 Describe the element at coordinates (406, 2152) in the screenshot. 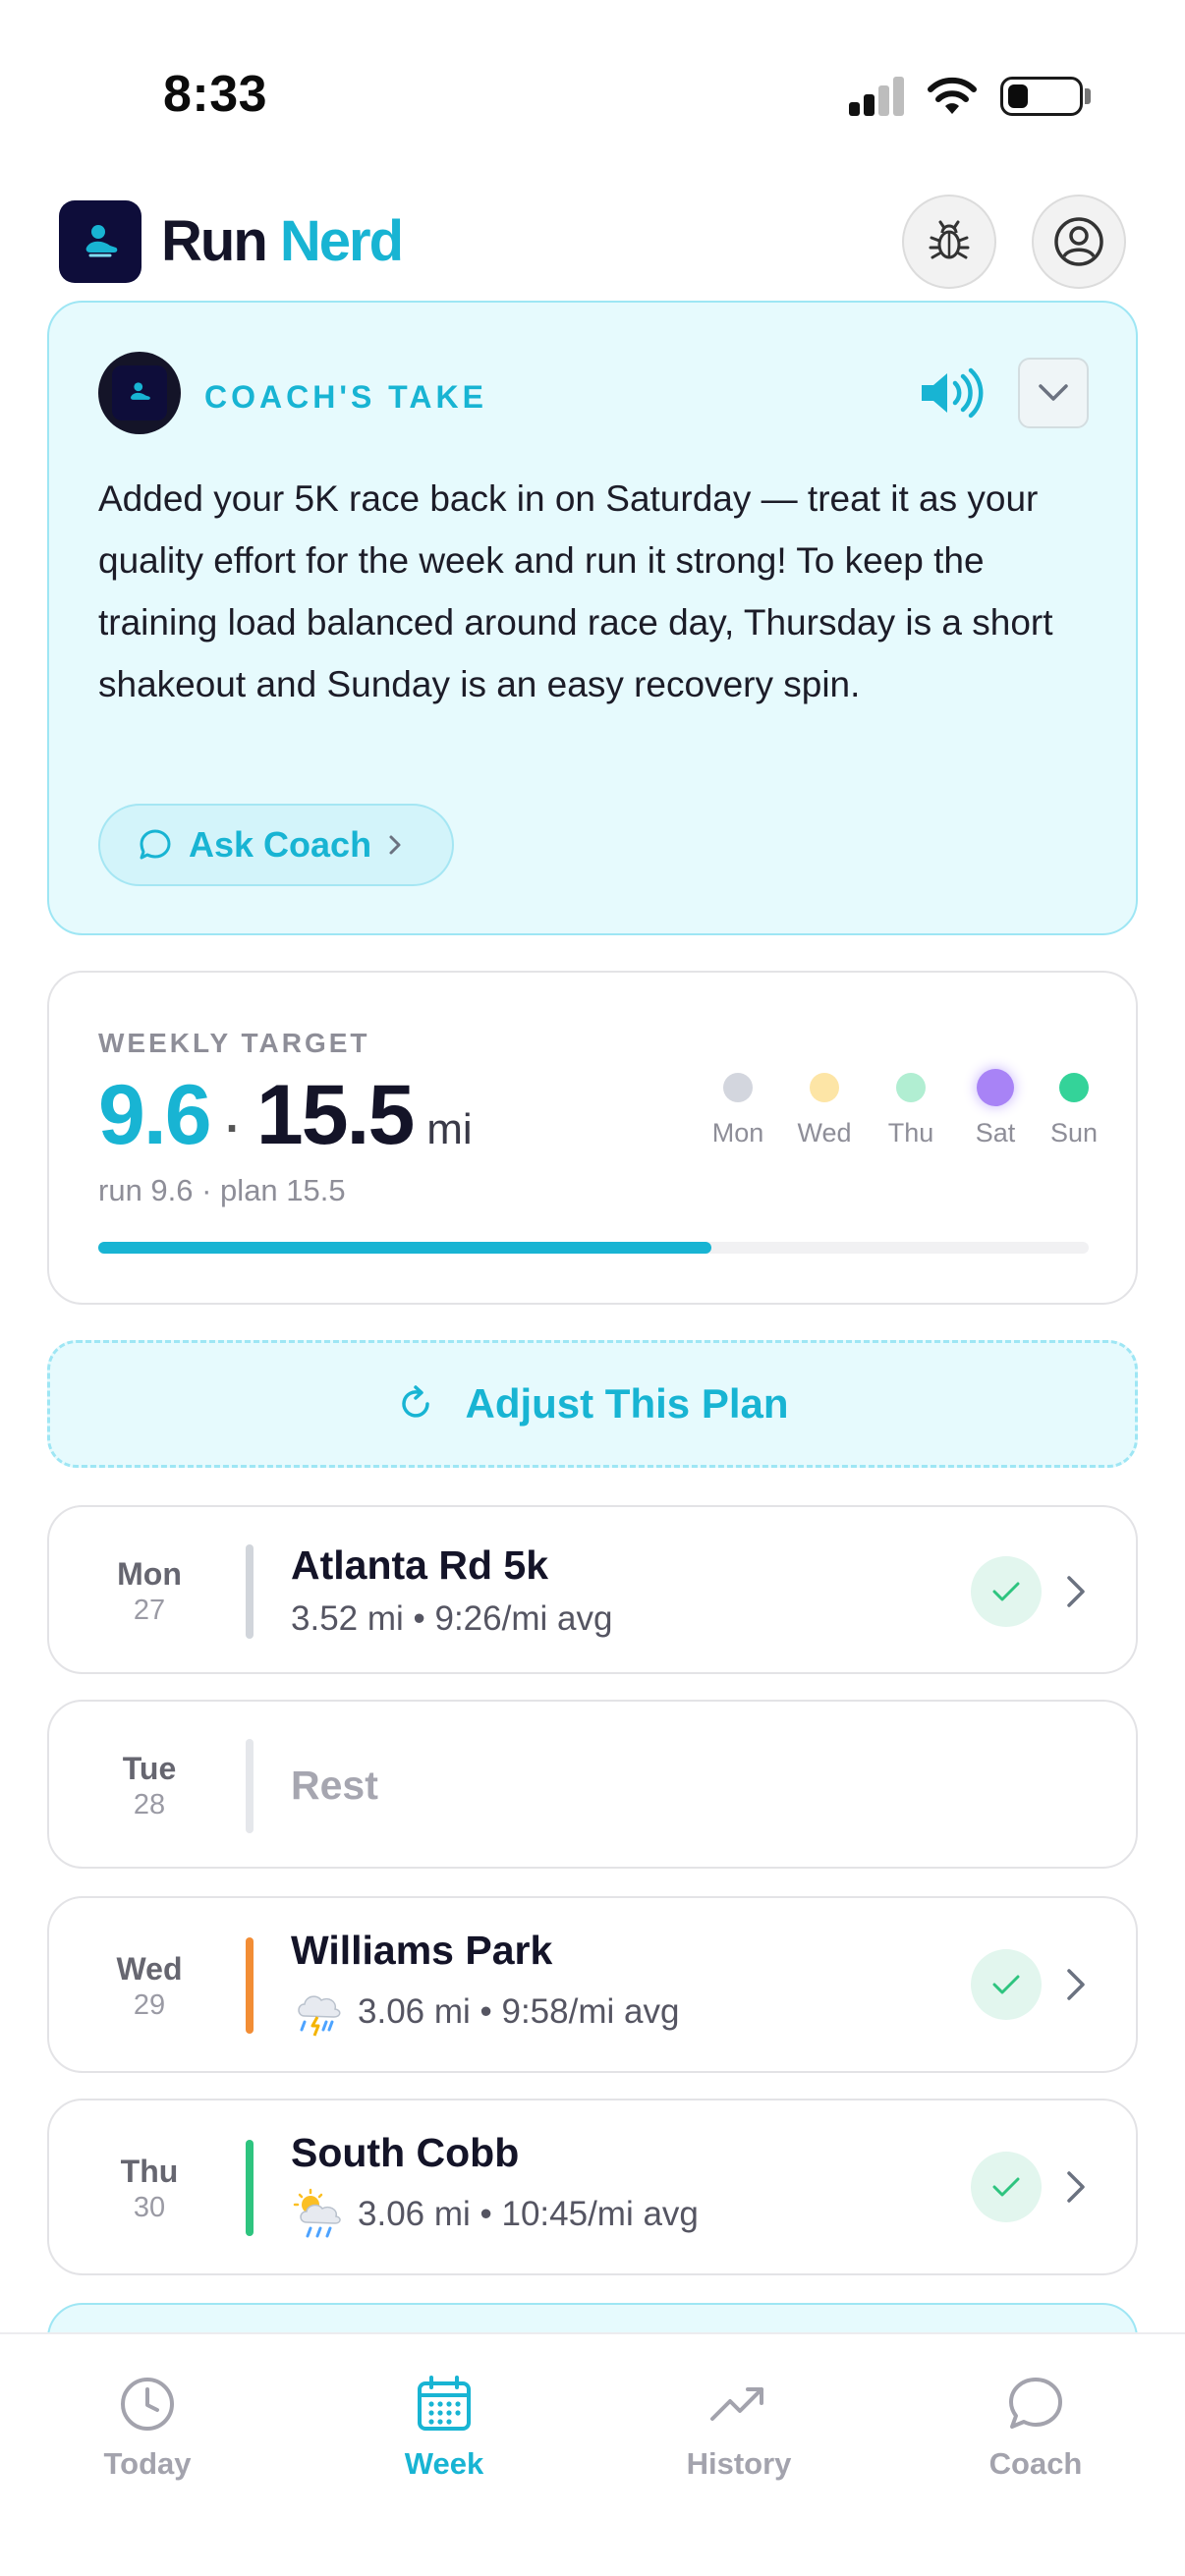

I see `workout-title: South Cobb` at that location.